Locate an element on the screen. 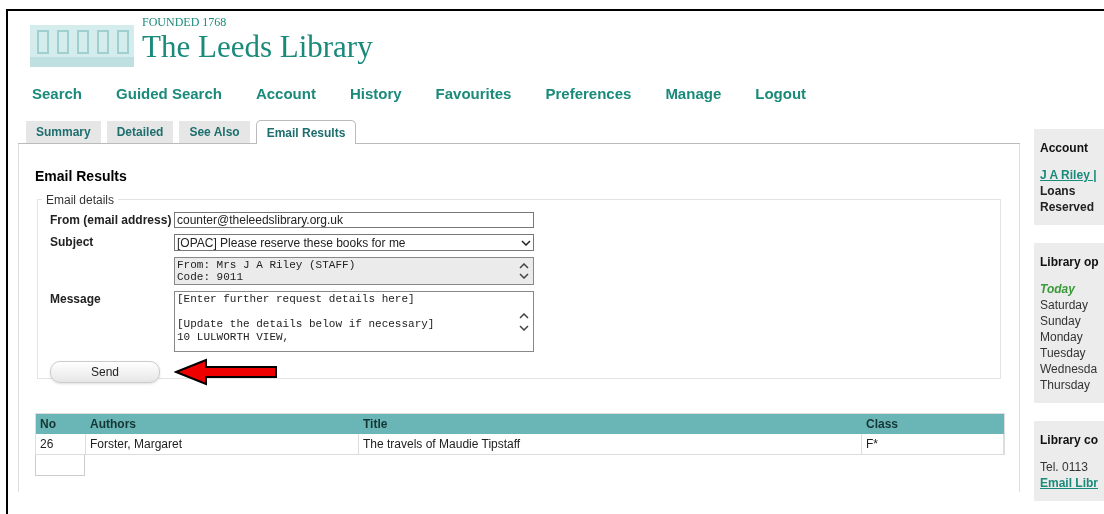  subject-select: [OPAC] Please reserve these books for me is located at coordinates (354, 242).